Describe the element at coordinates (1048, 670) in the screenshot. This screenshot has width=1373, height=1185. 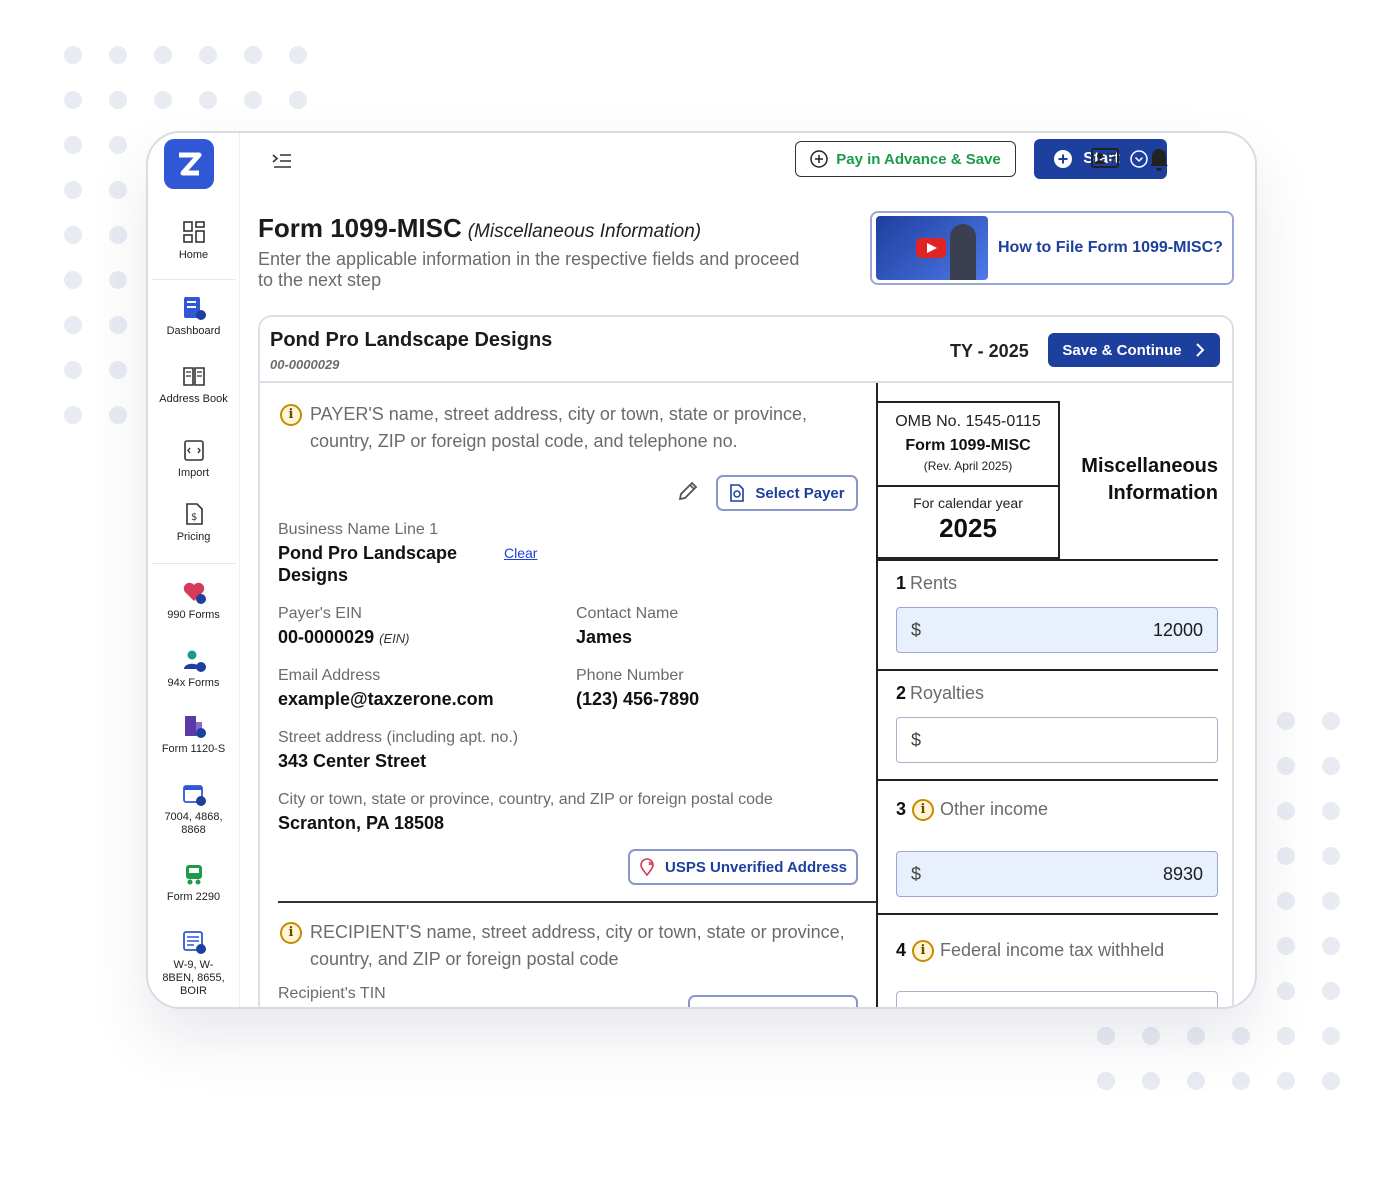
I see `box-divider` at that location.